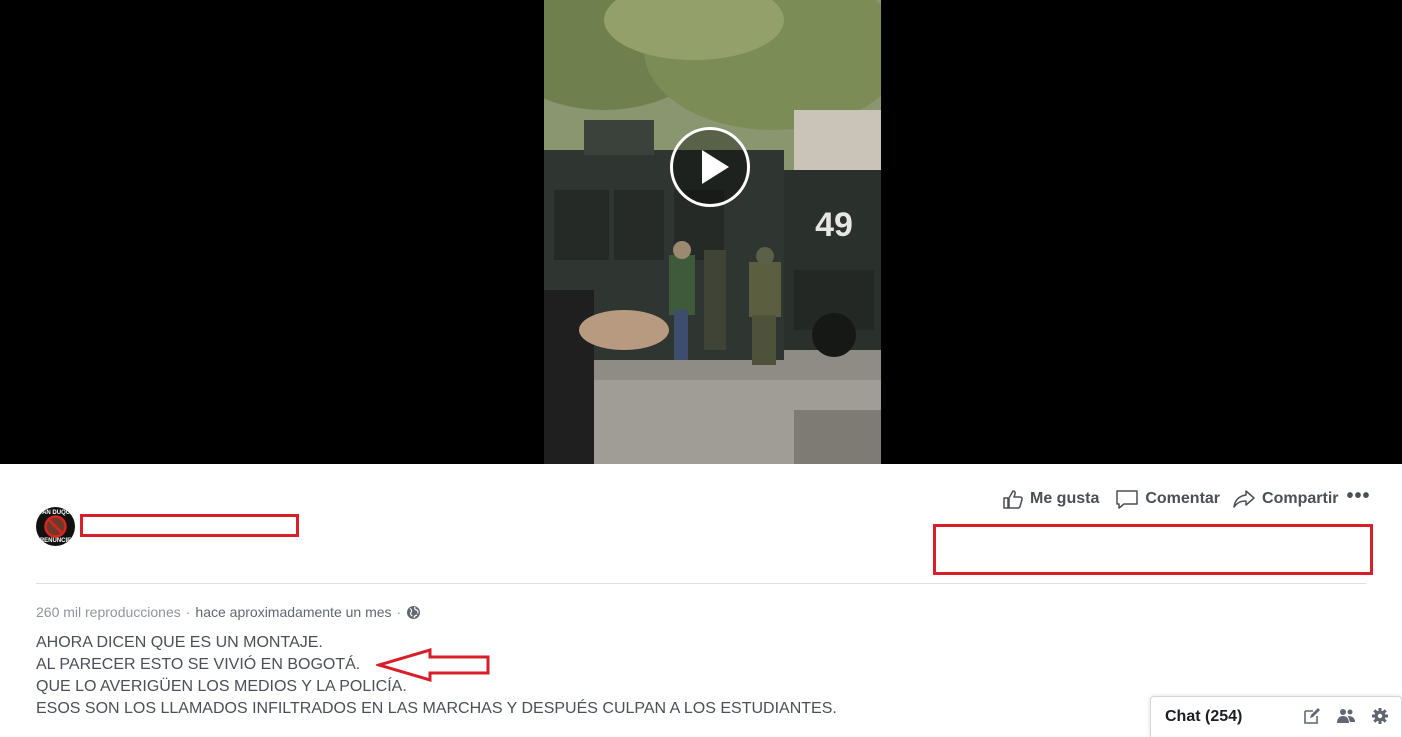 This screenshot has width=1402, height=737. Describe the element at coordinates (1312, 716) in the screenshot. I see `new-message-icon` at that location.